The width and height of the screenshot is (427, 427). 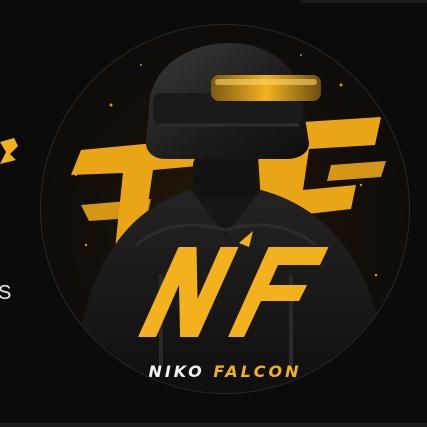 What do you see at coordinates (213, 425) in the screenshot?
I see `bottom-divider` at bounding box center [213, 425].